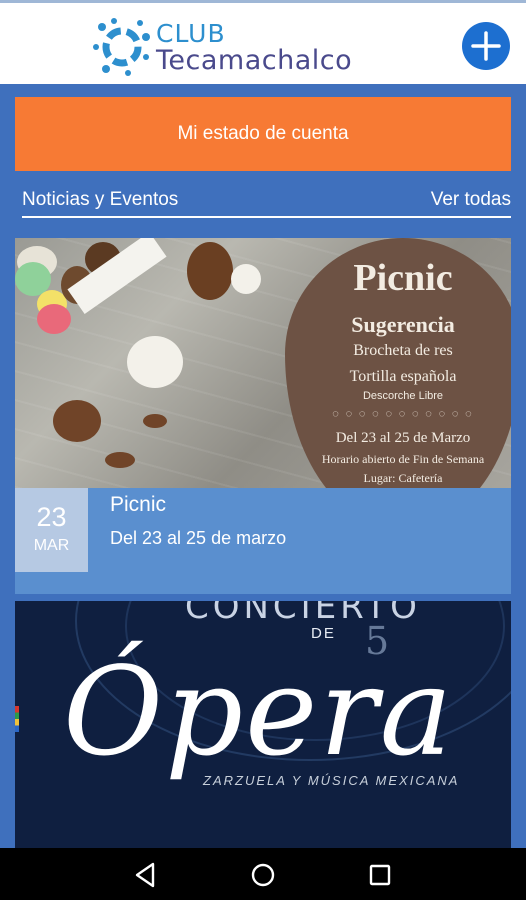 Image resolution: width=526 pixels, height=900 pixels. What do you see at coordinates (146, 875) in the screenshot?
I see `back-triangle-icon` at bounding box center [146, 875].